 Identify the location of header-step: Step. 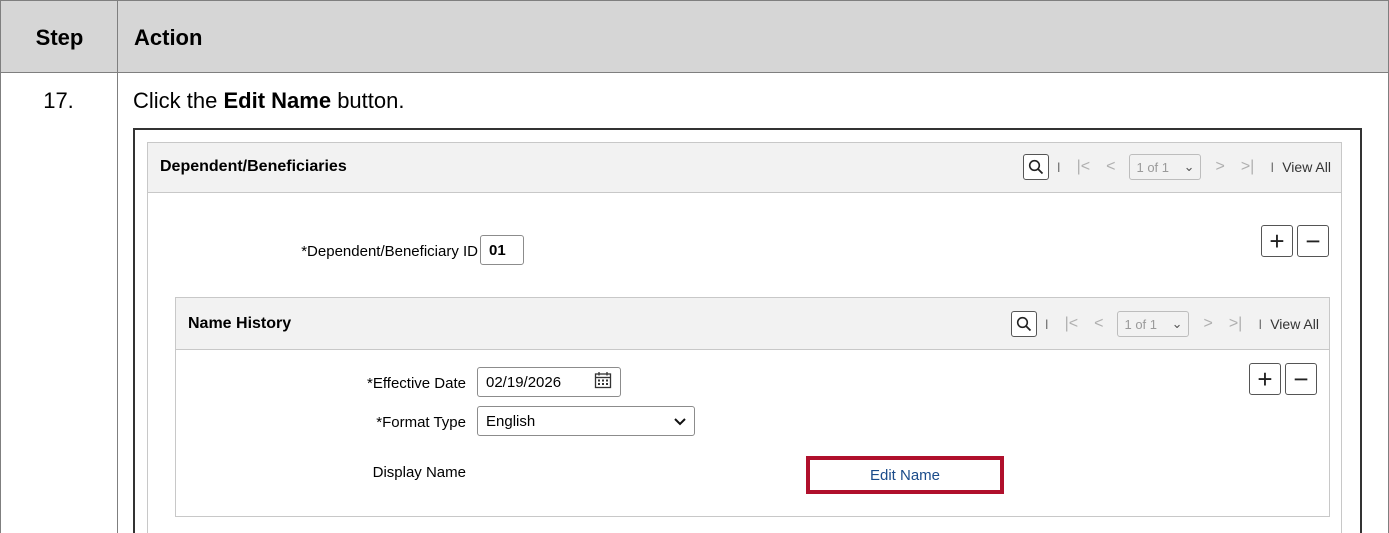
(59, 37).